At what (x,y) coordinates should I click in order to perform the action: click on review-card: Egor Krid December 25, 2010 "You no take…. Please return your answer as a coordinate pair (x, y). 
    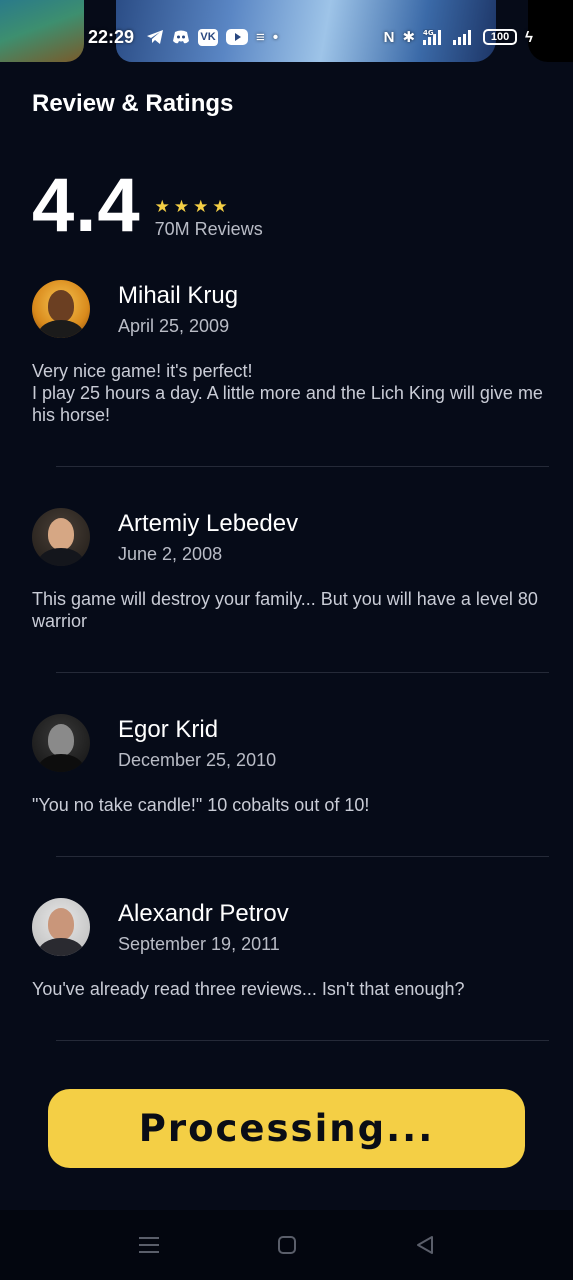
    Looking at the image, I should click on (294, 765).